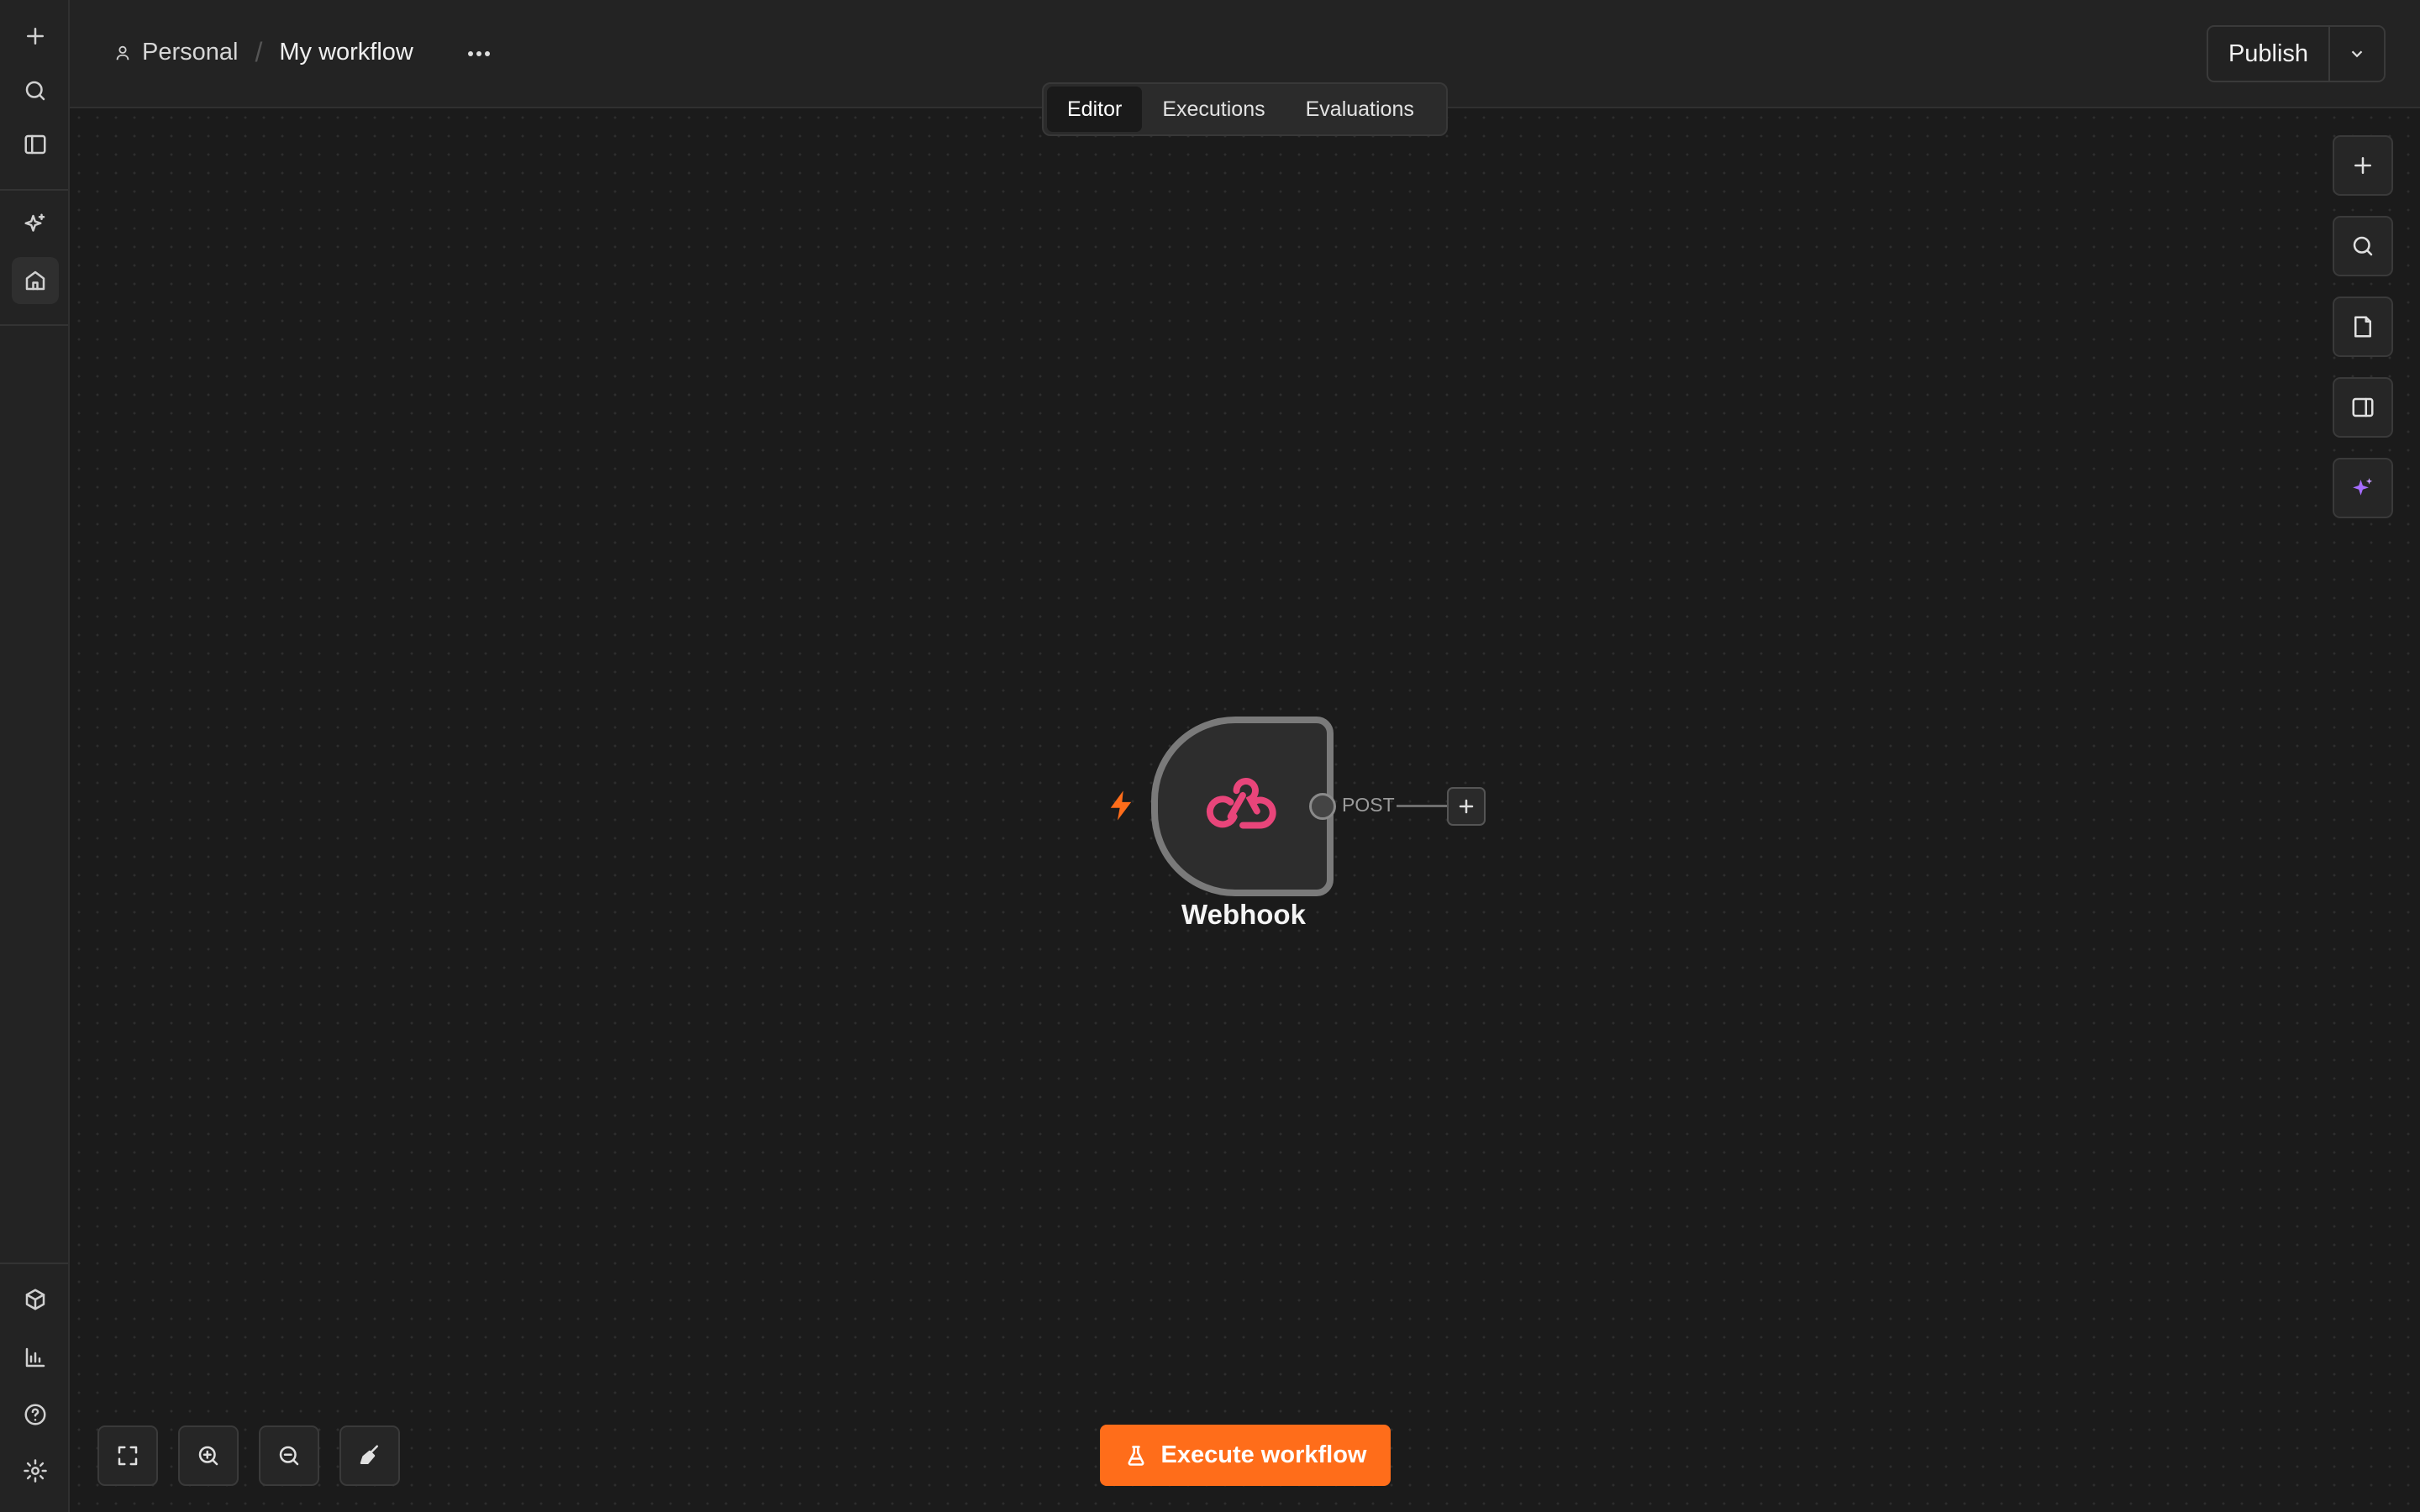  I want to click on workflow-menu-button, so click(479, 54).